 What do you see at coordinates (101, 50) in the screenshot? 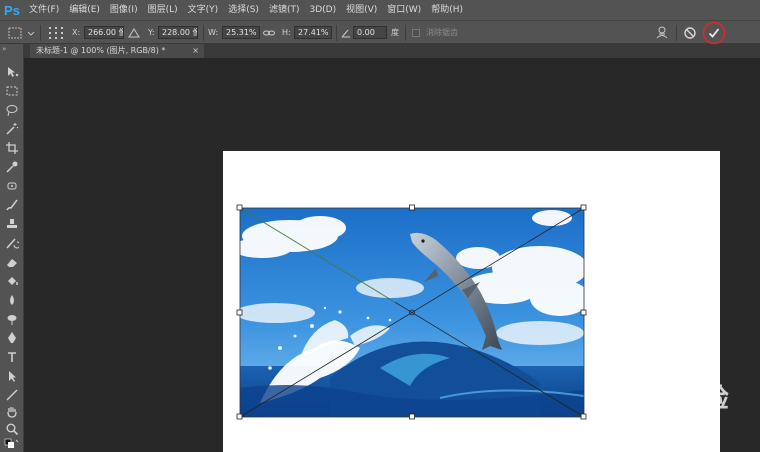
I see `document-tab-label: 未标题-1 @ 100% (图片, RGB/8) *` at bounding box center [101, 50].